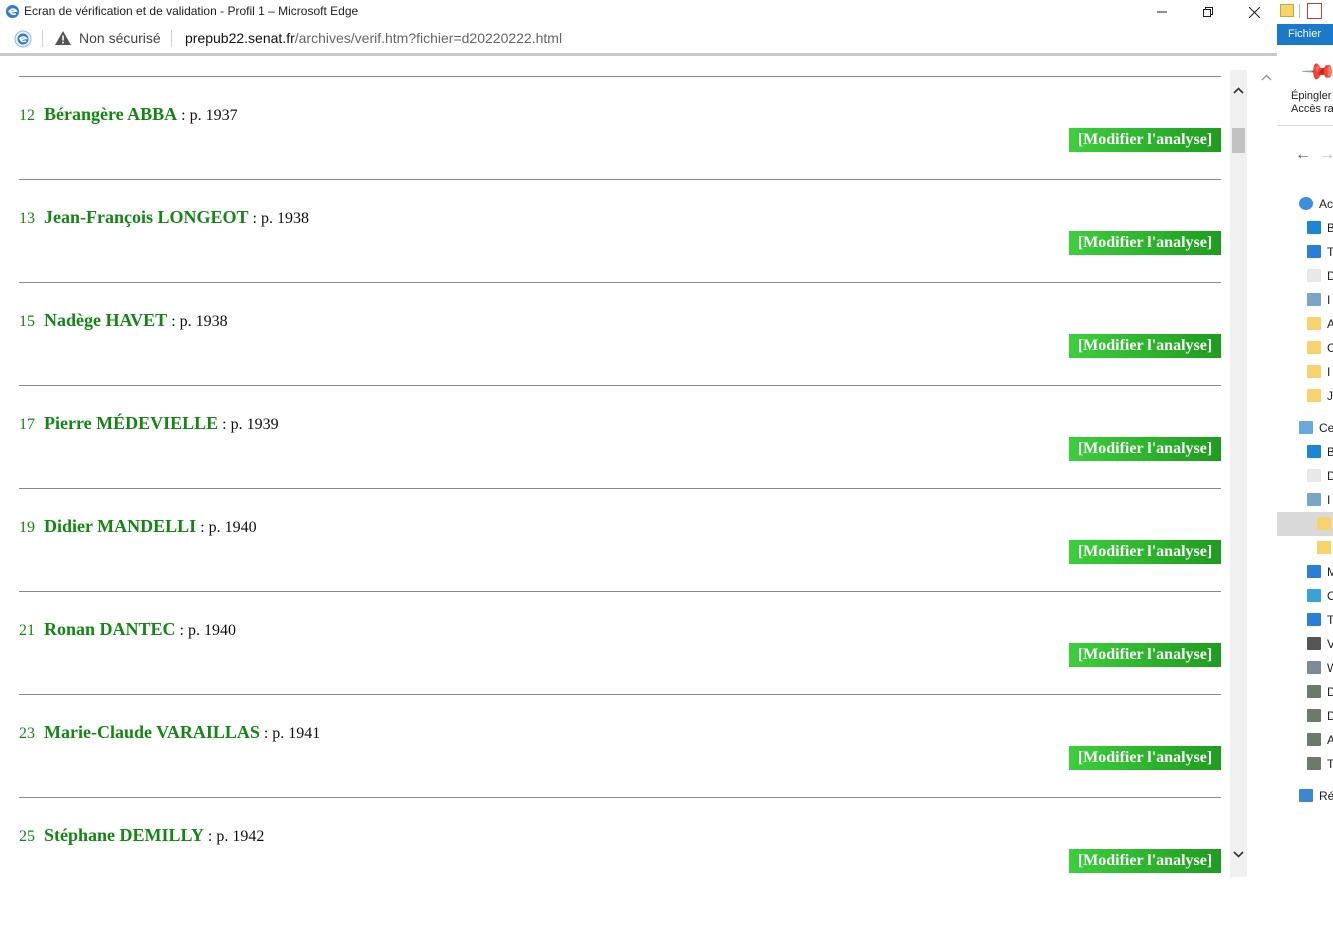 Image resolution: width=1333 pixels, height=939 pixels. I want to click on entry-heading: 21 Ronan DANTEC : p. 1940, so click(127, 629).